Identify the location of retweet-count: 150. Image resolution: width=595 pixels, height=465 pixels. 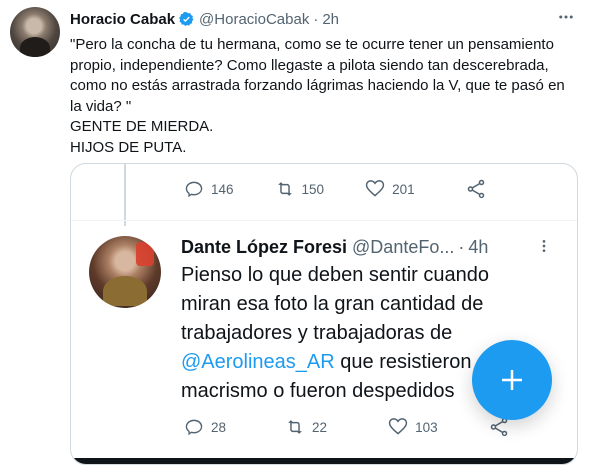
(313, 189).